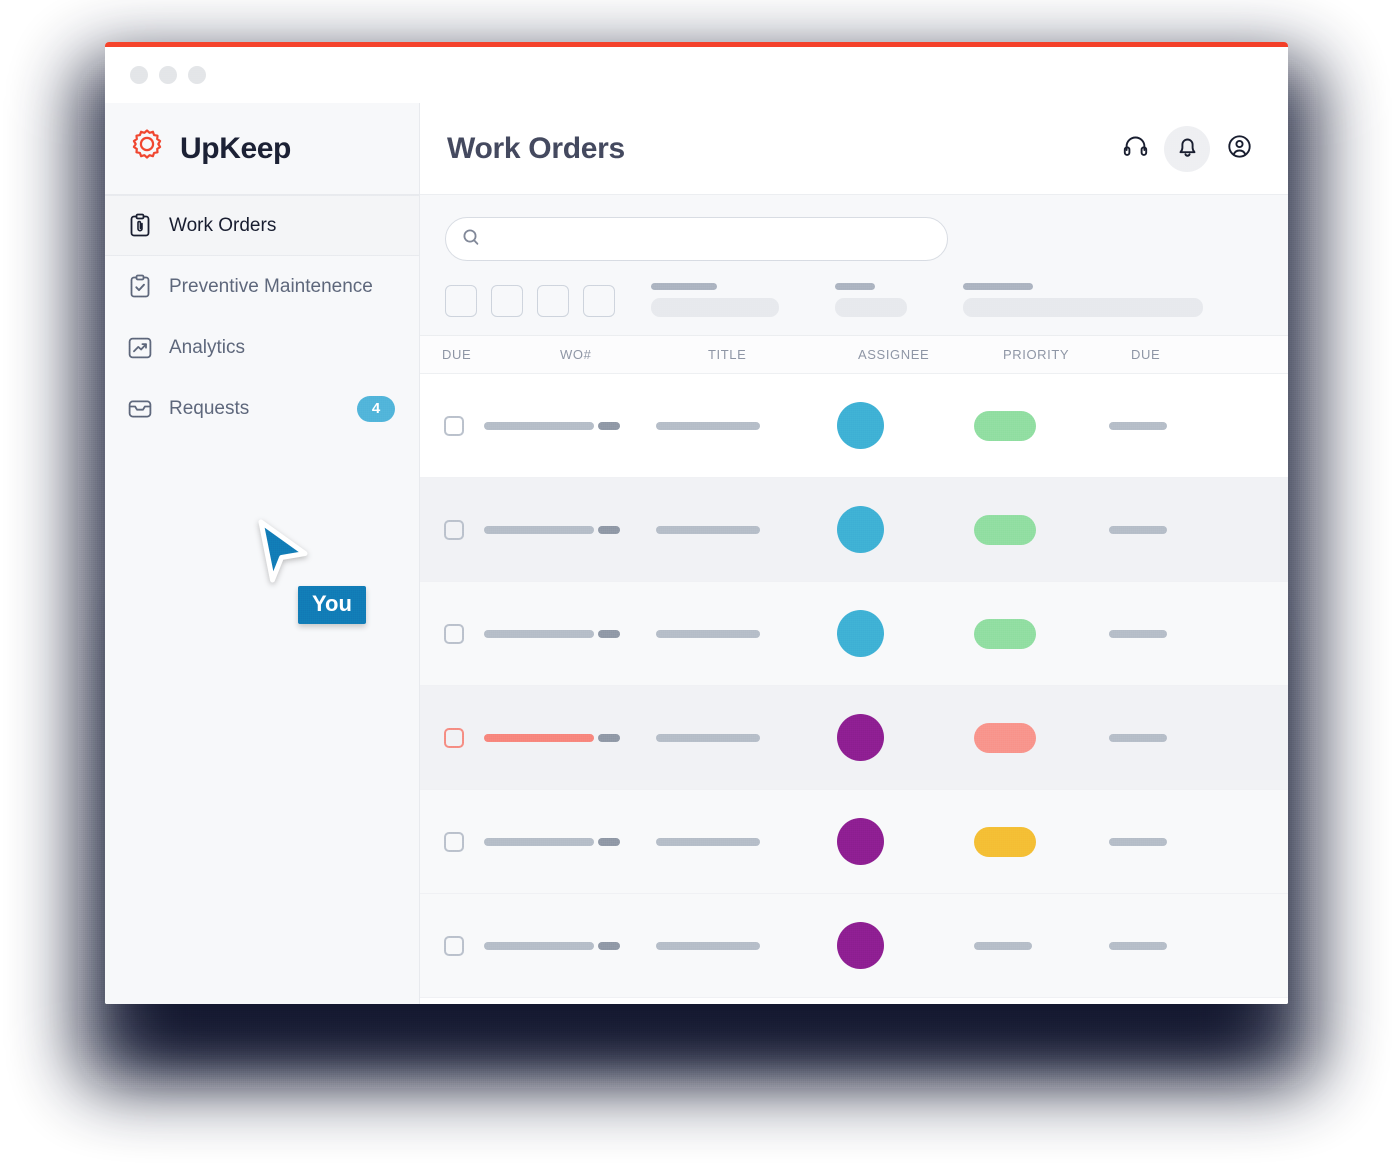  I want to click on remote-cursor: You, so click(309, 571).